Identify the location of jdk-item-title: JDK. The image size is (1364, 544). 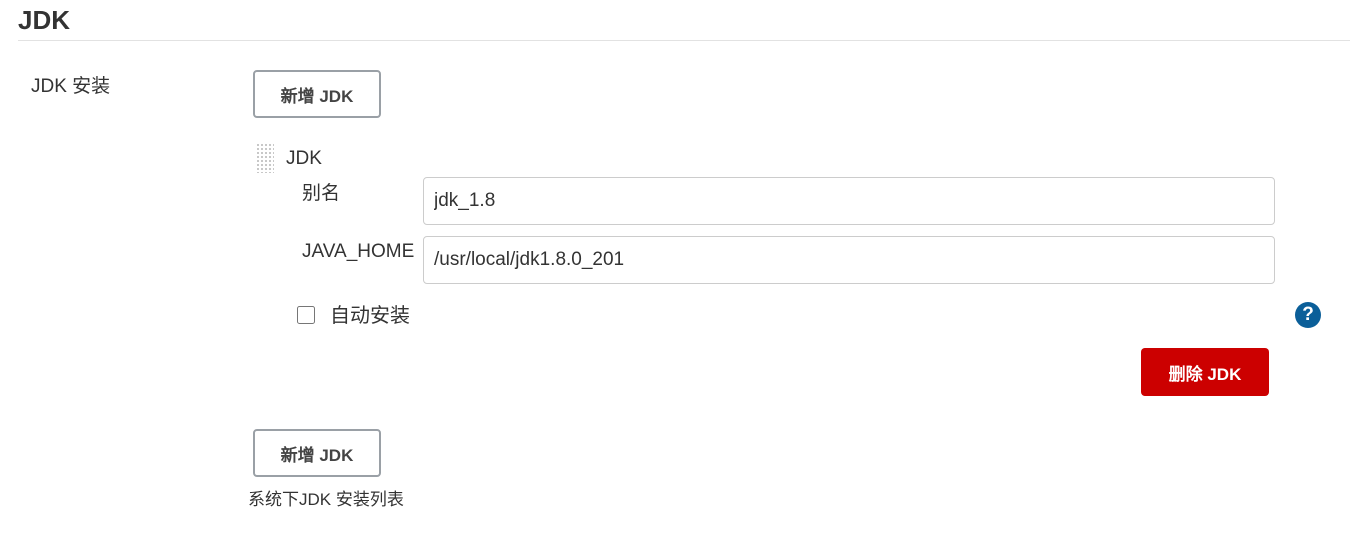
(304, 158).